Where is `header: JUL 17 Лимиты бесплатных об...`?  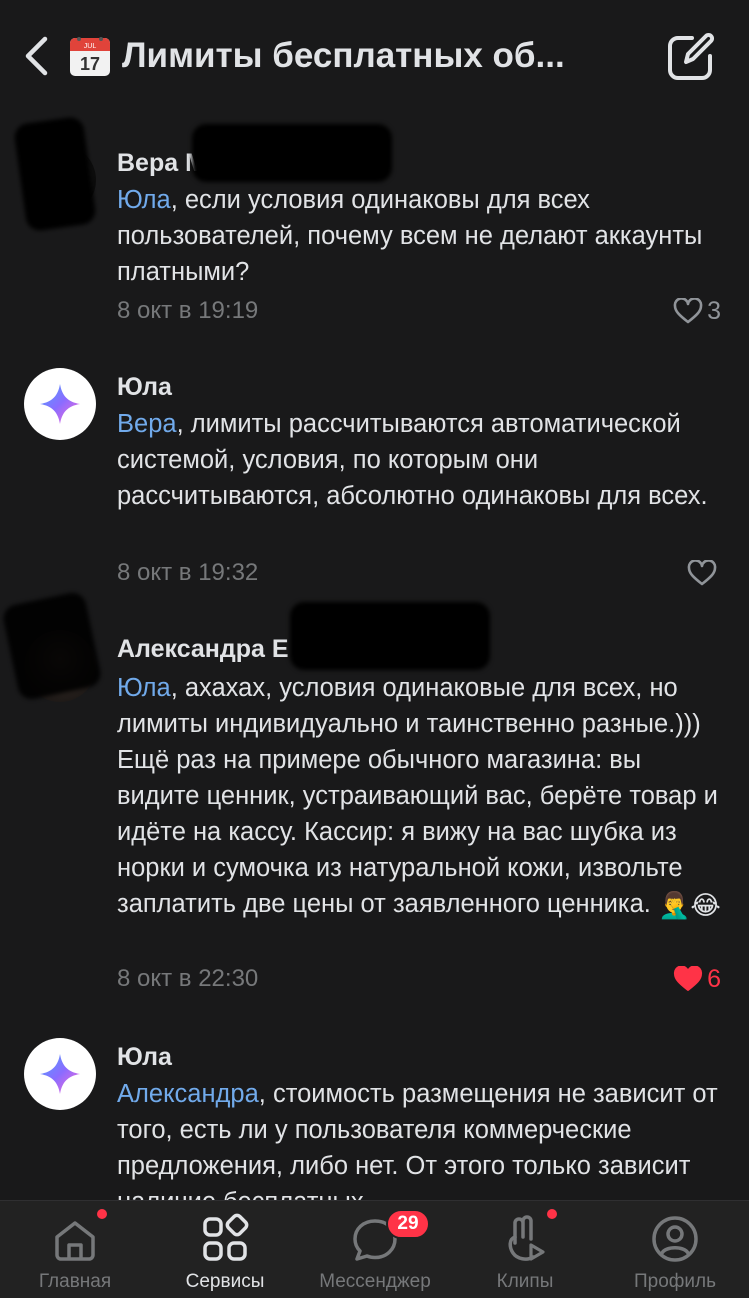 header: JUL 17 Лимиты бесплатных об... is located at coordinates (374, 56).